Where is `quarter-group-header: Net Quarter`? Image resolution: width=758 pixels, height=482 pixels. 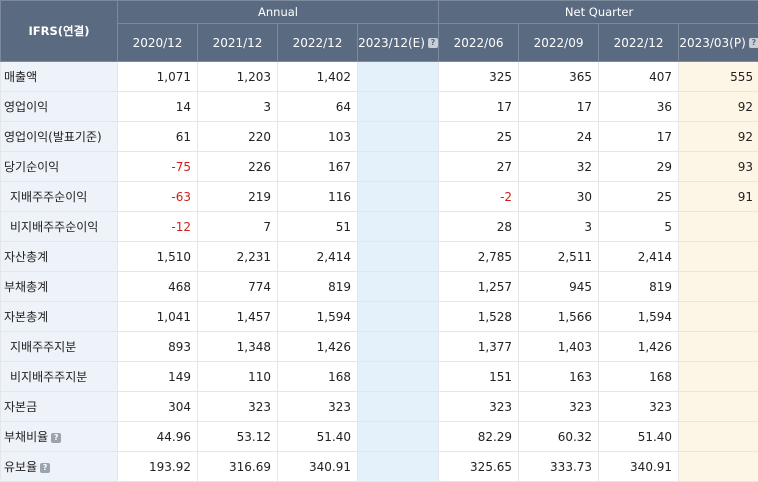
quarter-group-header: Net Quarter is located at coordinates (598, 12).